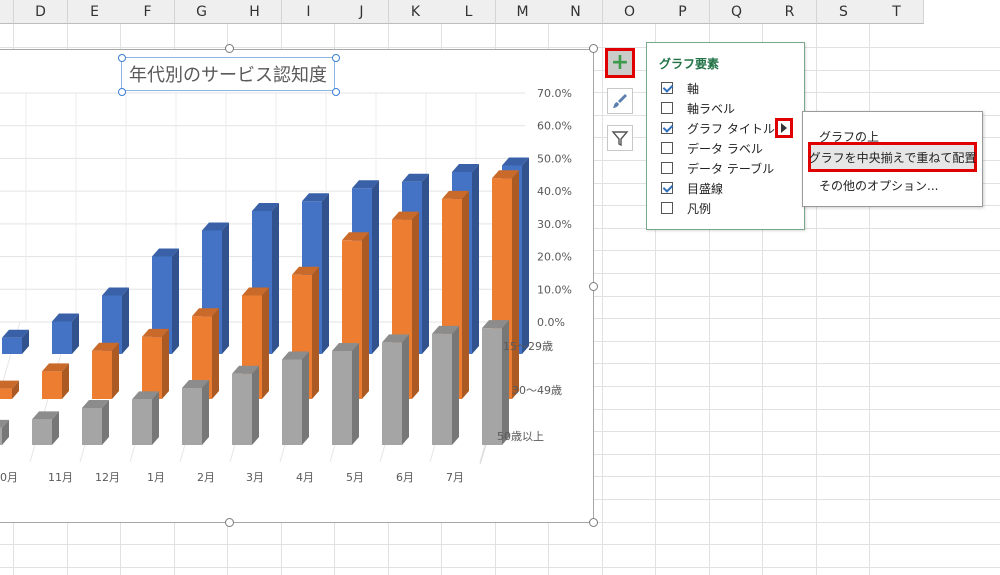 The width and height of the screenshot is (1000, 575). What do you see at coordinates (576, 12) in the screenshot?
I see `column-header-N: N` at bounding box center [576, 12].